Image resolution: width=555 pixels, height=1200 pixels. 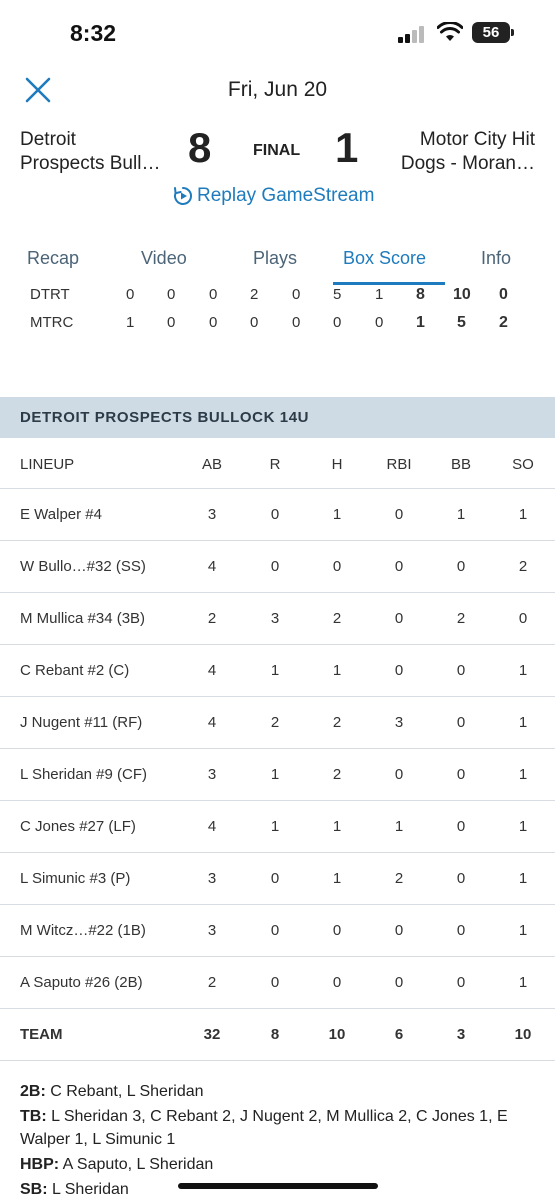 What do you see at coordinates (277, 326) in the screenshot?
I see `linescore-row-home: MTRC 1 0 0 0 0 0 0 1 5 2` at bounding box center [277, 326].